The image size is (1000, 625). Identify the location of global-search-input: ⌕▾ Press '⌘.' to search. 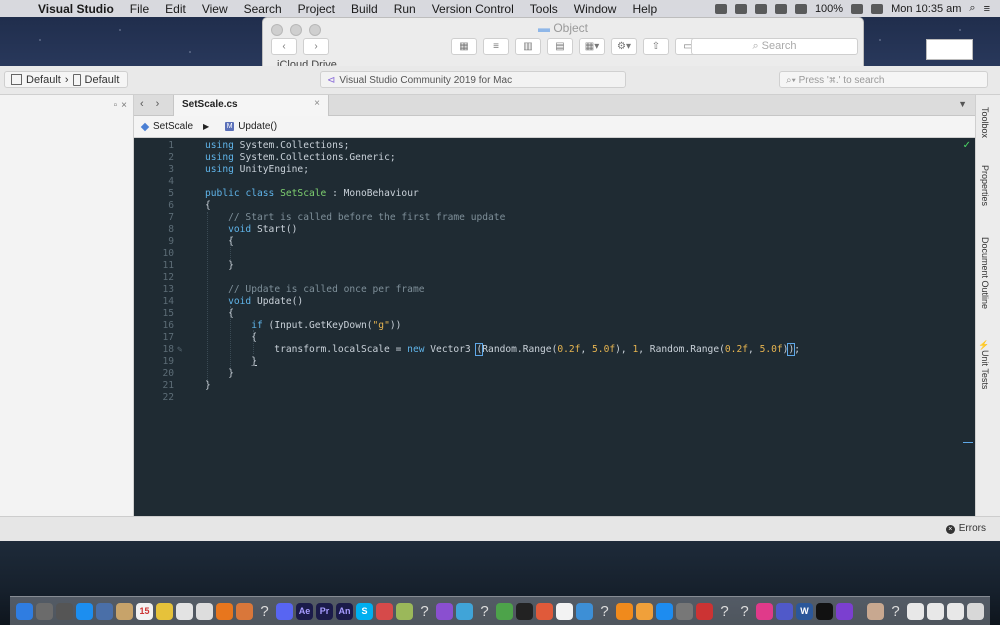
(883, 79).